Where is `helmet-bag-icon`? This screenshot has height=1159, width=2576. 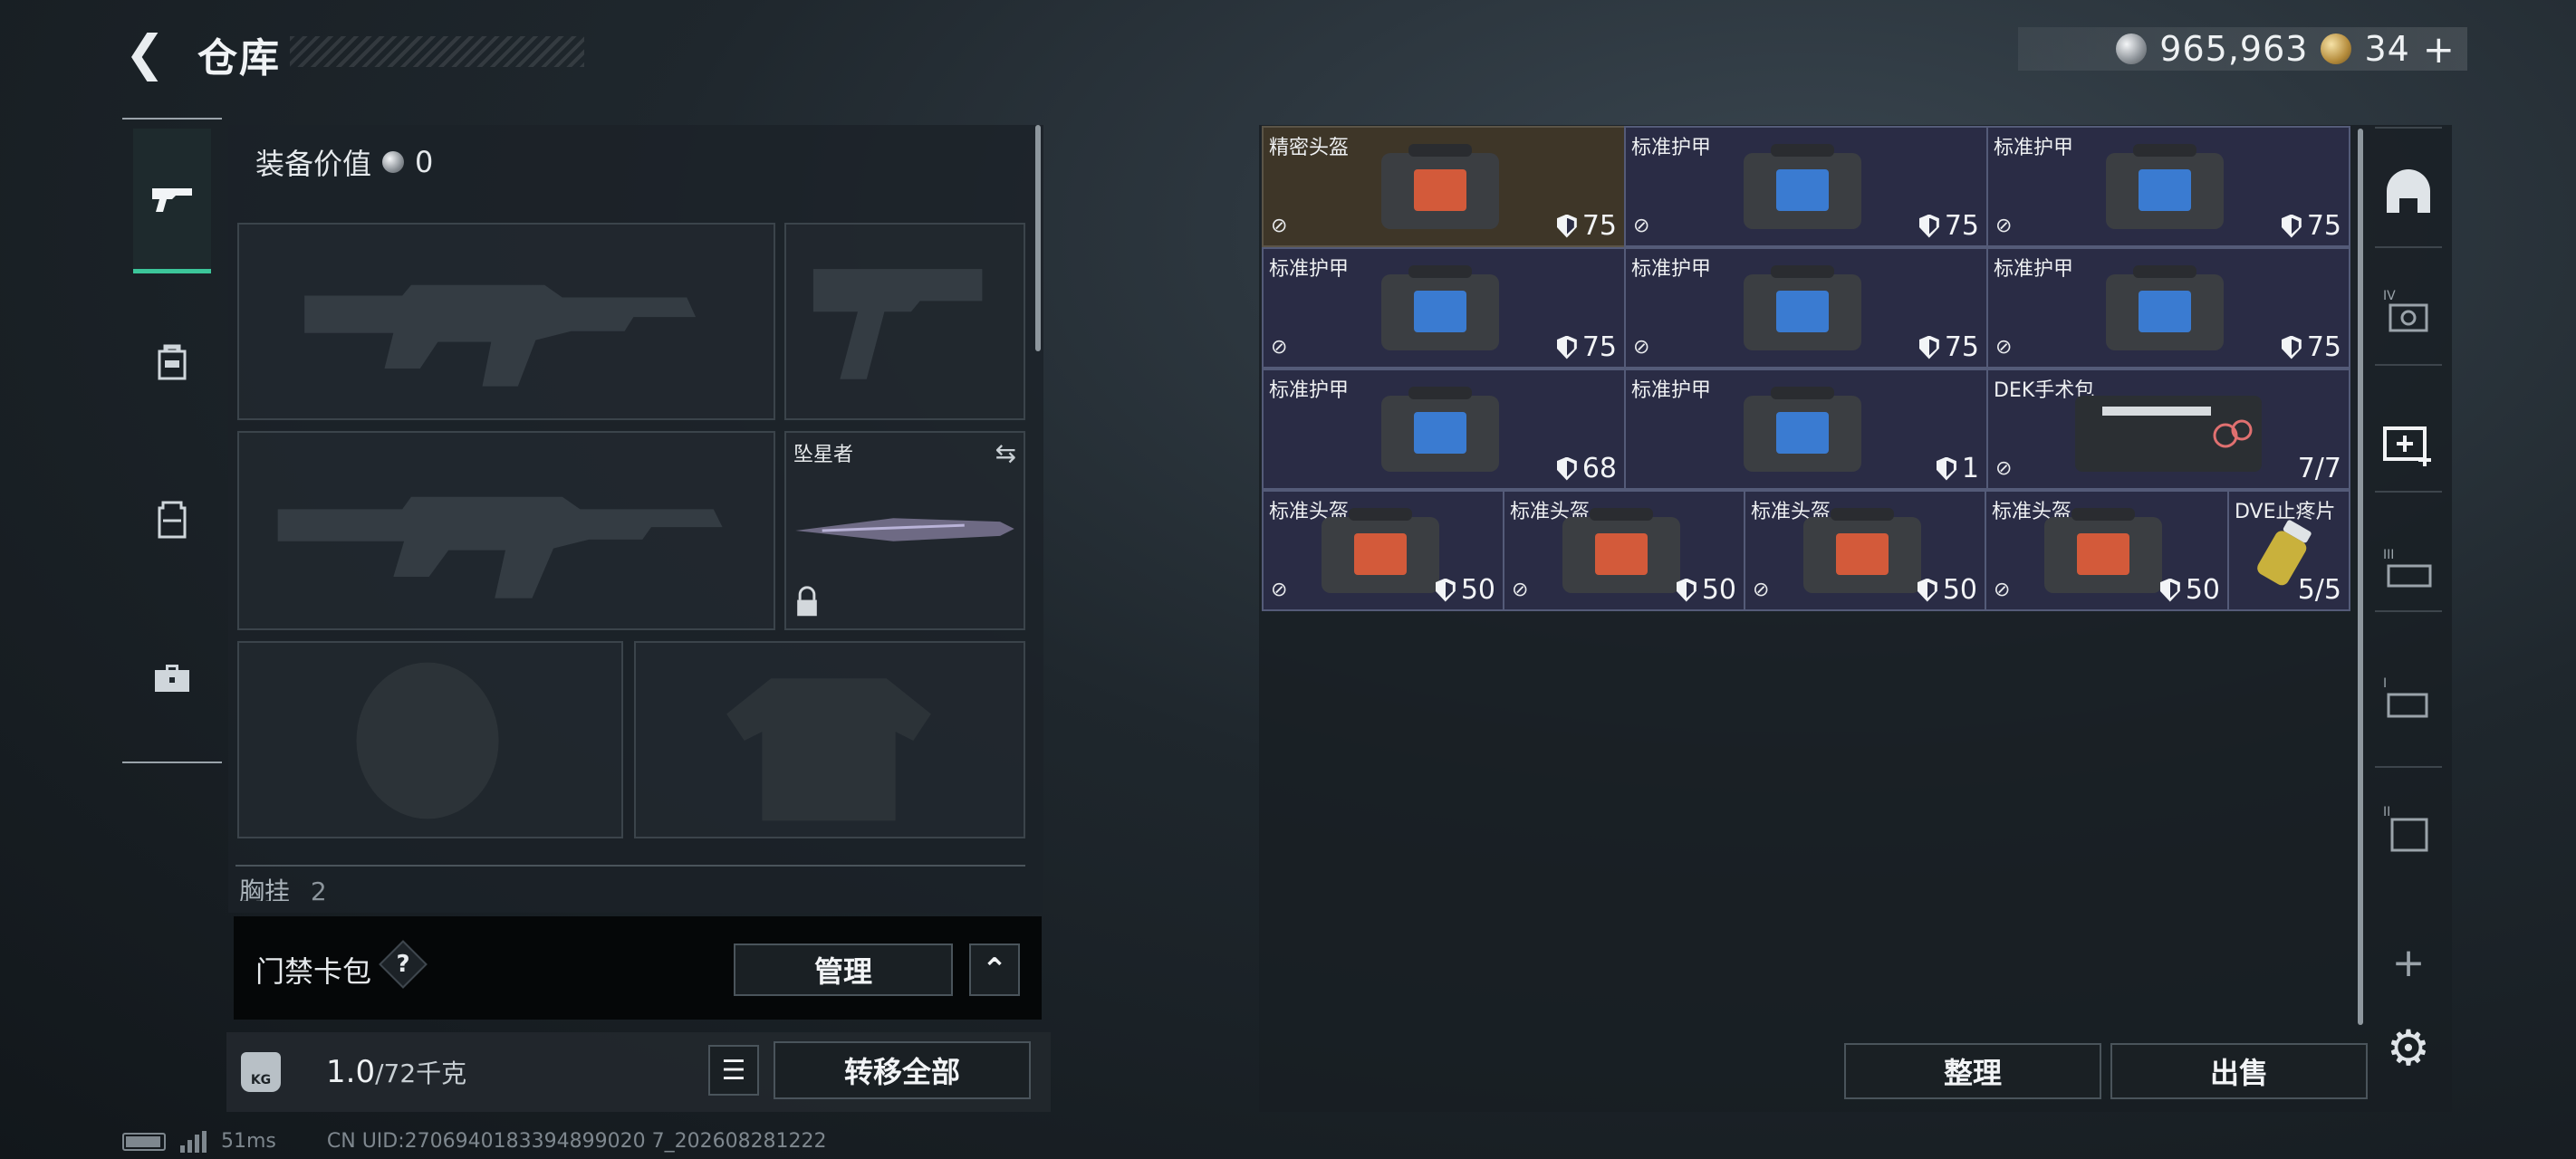 helmet-bag-icon is located at coordinates (1380, 550).